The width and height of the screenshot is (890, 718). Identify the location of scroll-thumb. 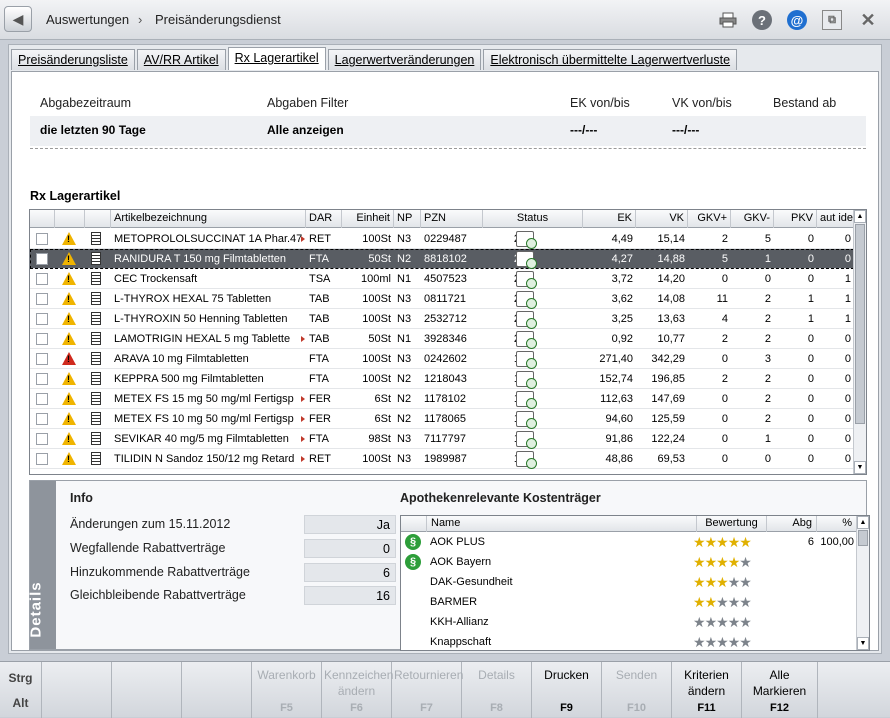
(860, 324).